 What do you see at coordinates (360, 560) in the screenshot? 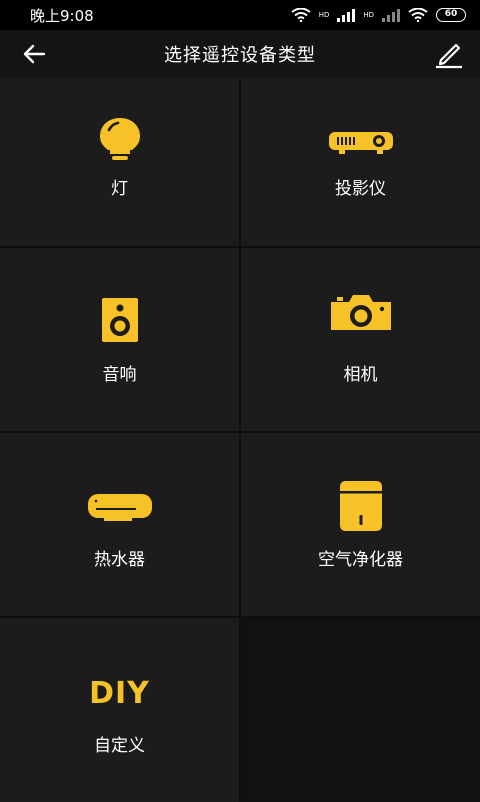
I see `device-label: 空气净化器` at bounding box center [360, 560].